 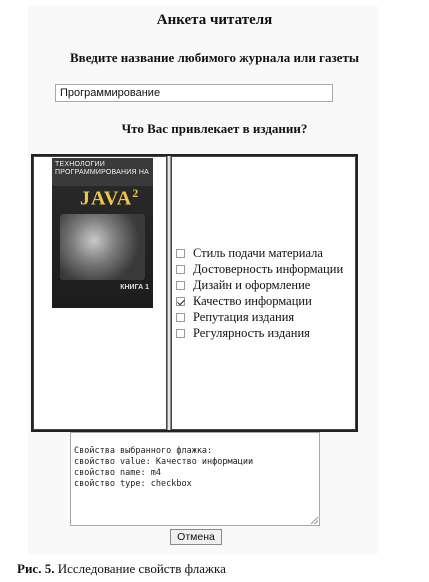 I want to click on option-row: Репутация издания, so click(x=259, y=317).